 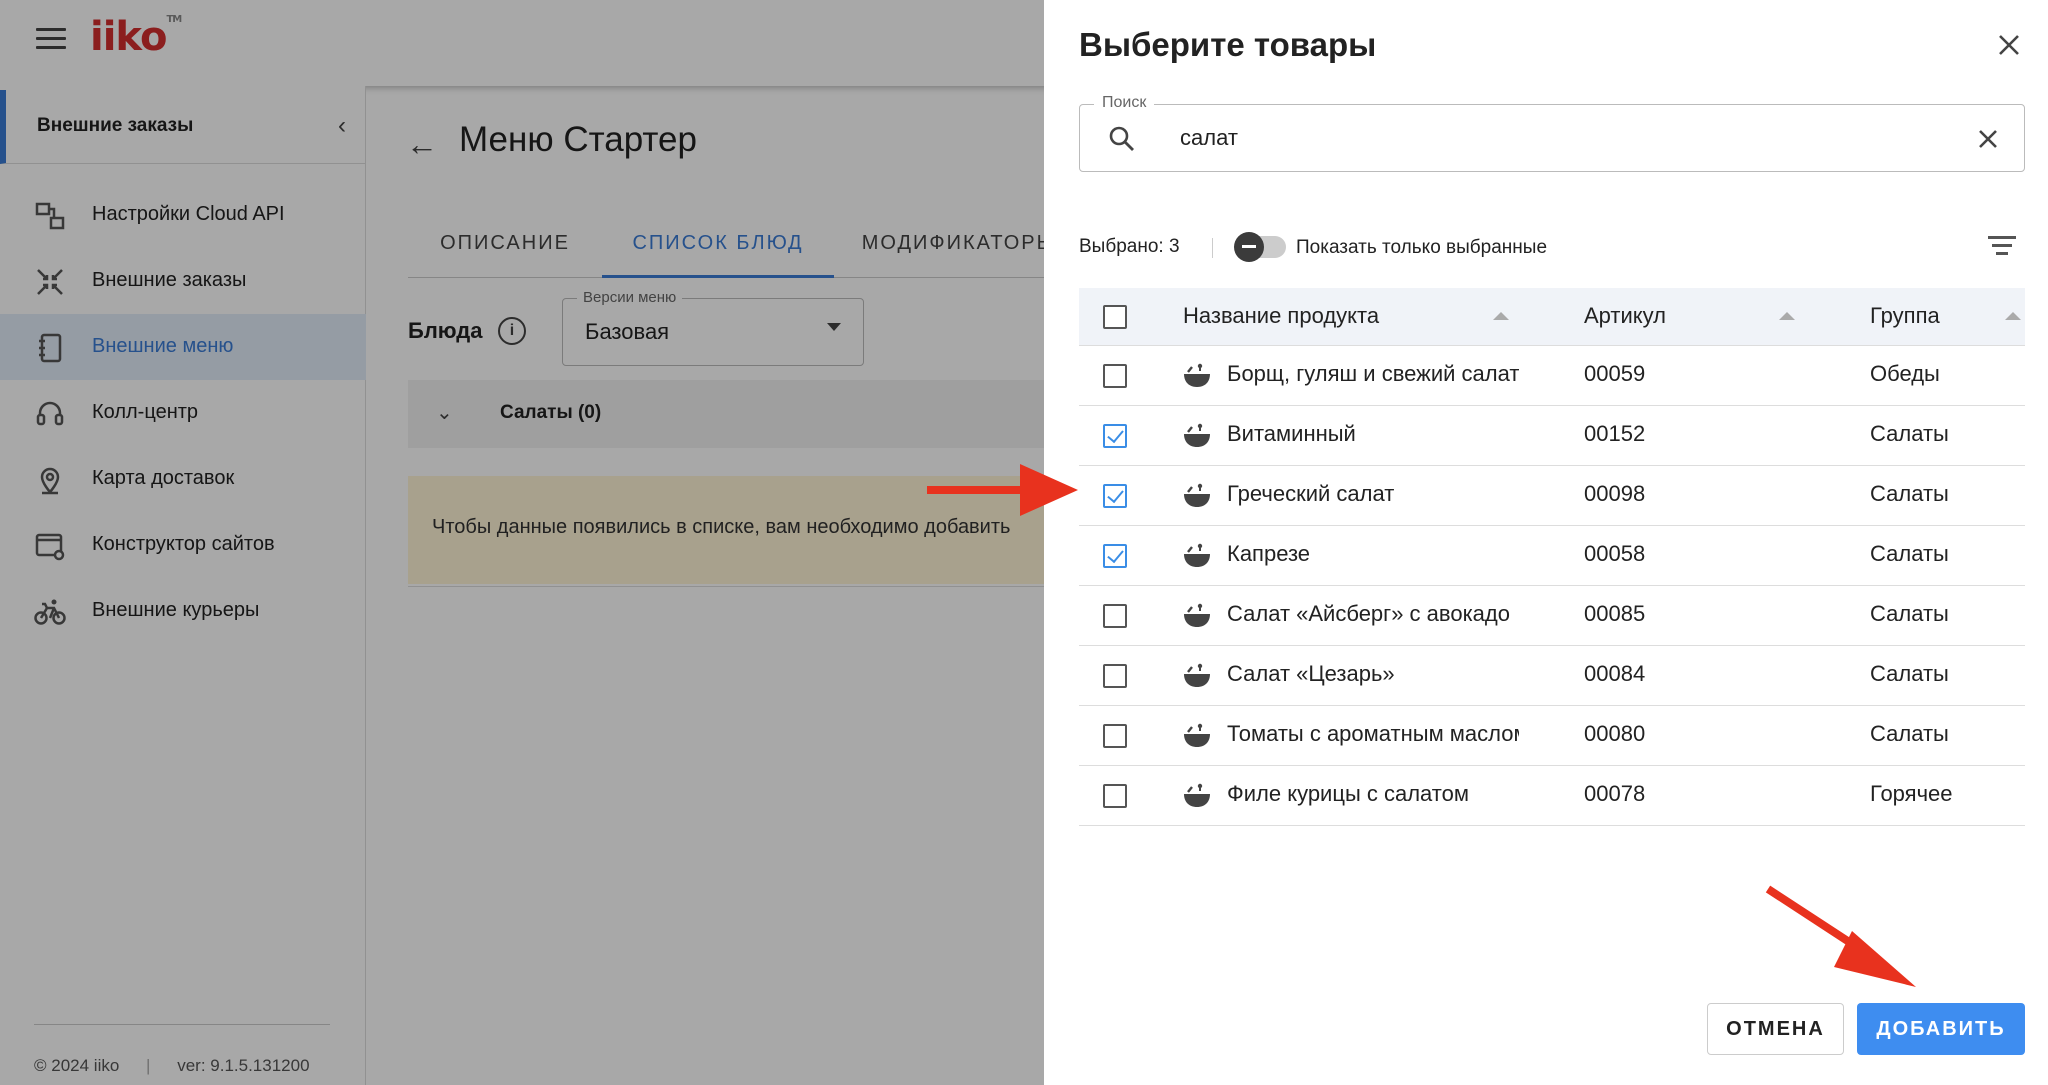 What do you see at coordinates (2009, 45) in the screenshot?
I see `close-icon` at bounding box center [2009, 45].